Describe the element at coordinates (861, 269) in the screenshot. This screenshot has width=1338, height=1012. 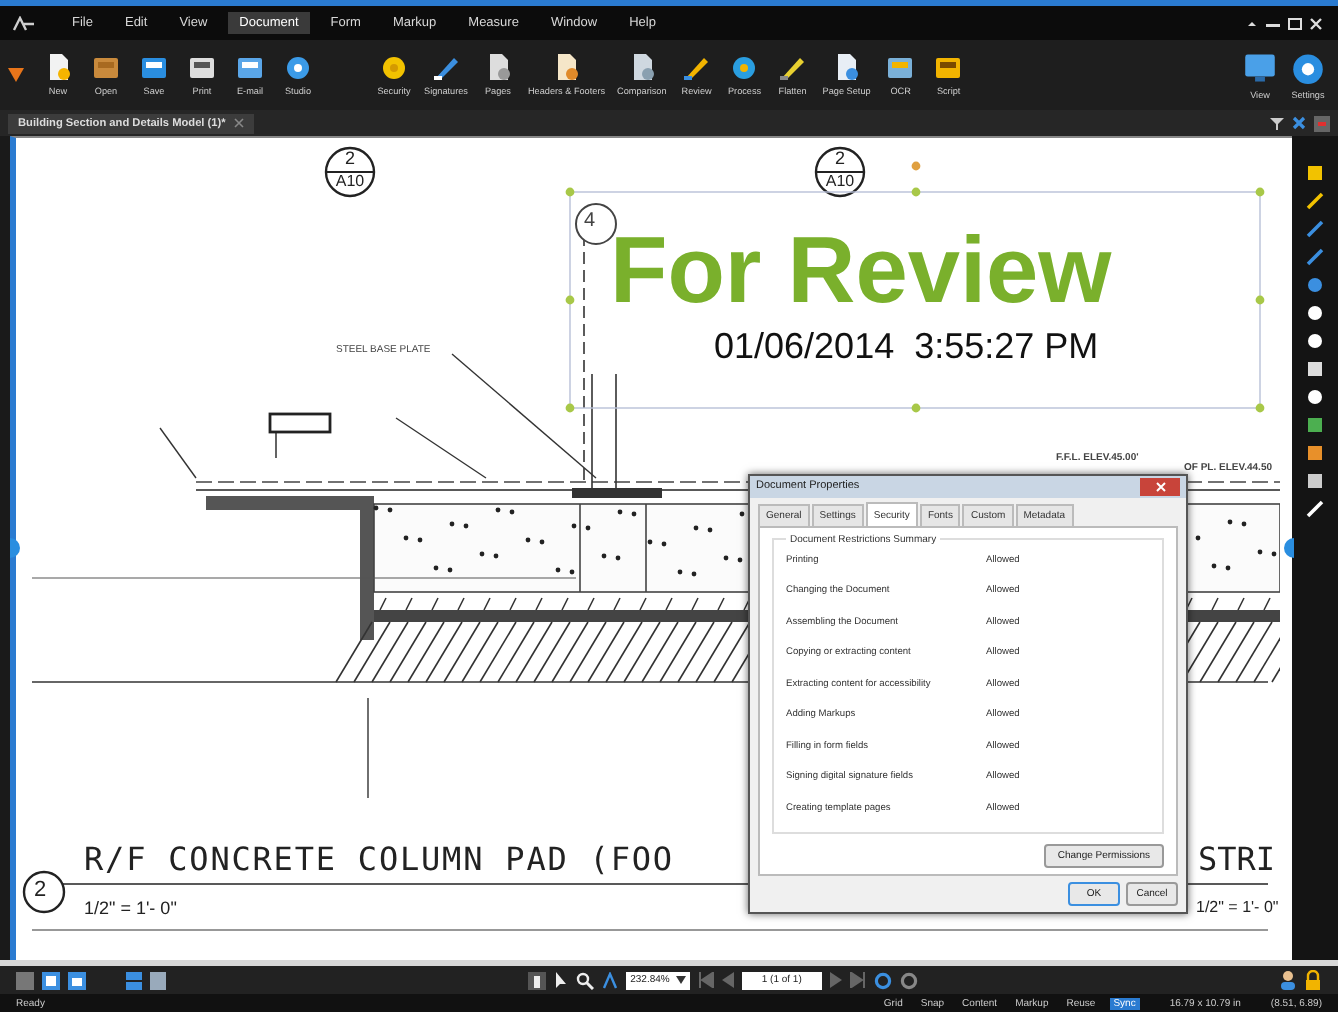
I see `stamp-title: For Review` at that location.